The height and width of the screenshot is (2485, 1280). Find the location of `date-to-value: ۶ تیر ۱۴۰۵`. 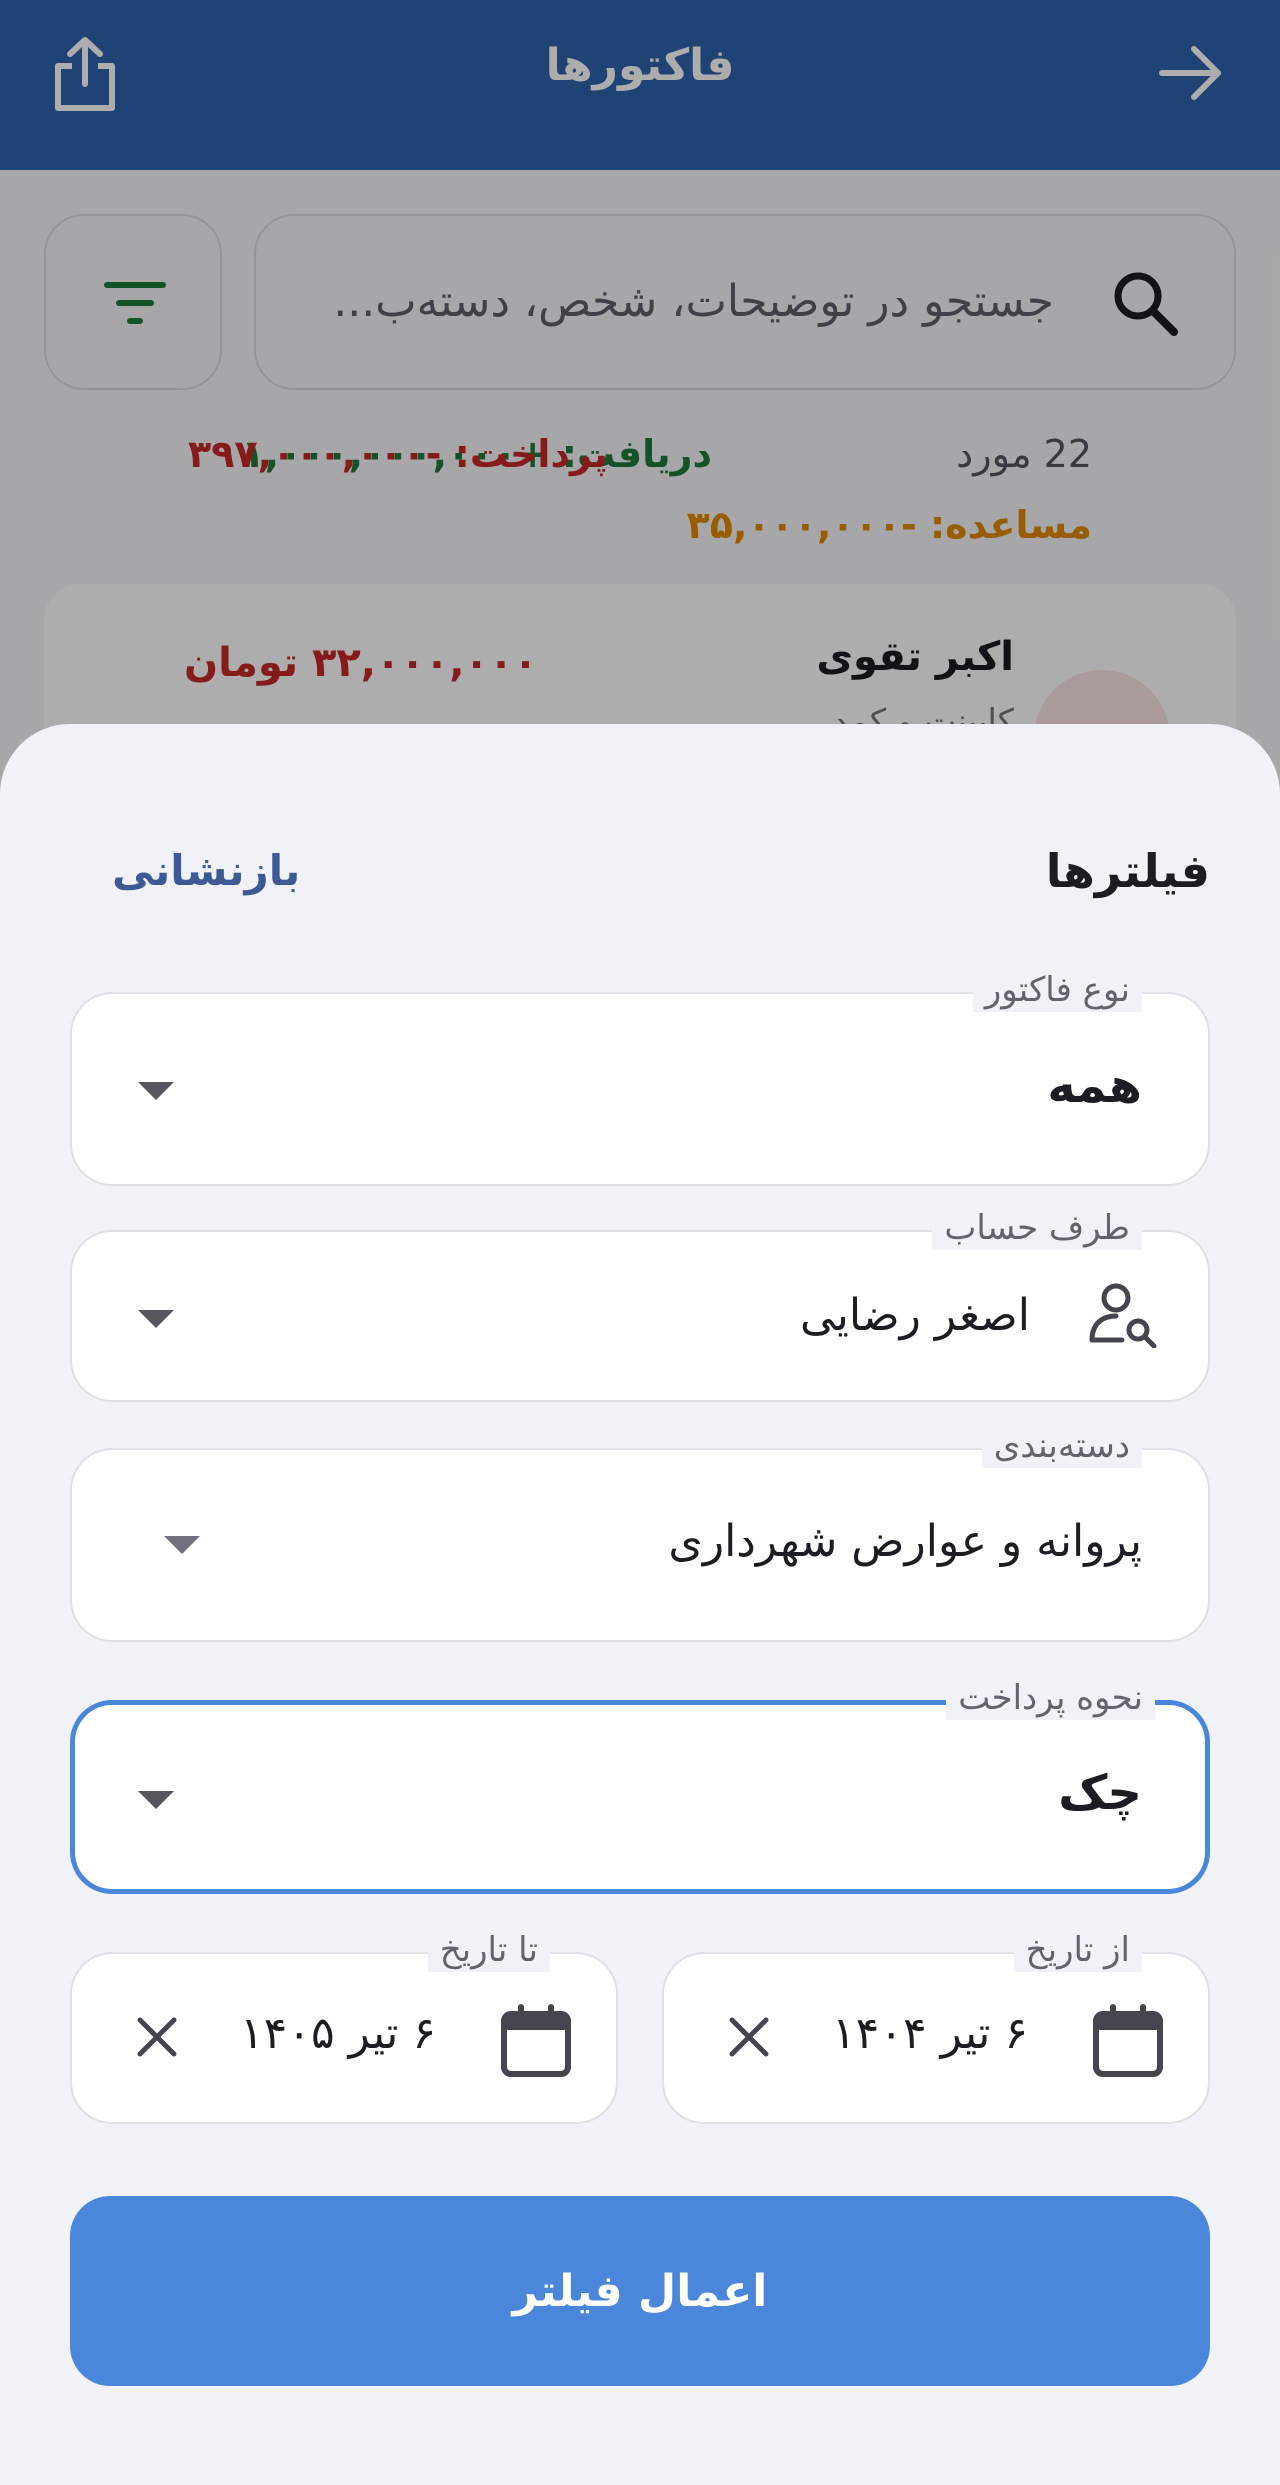

date-to-value: ۶ تیر ۱۴۰۵ is located at coordinates (338, 2033).